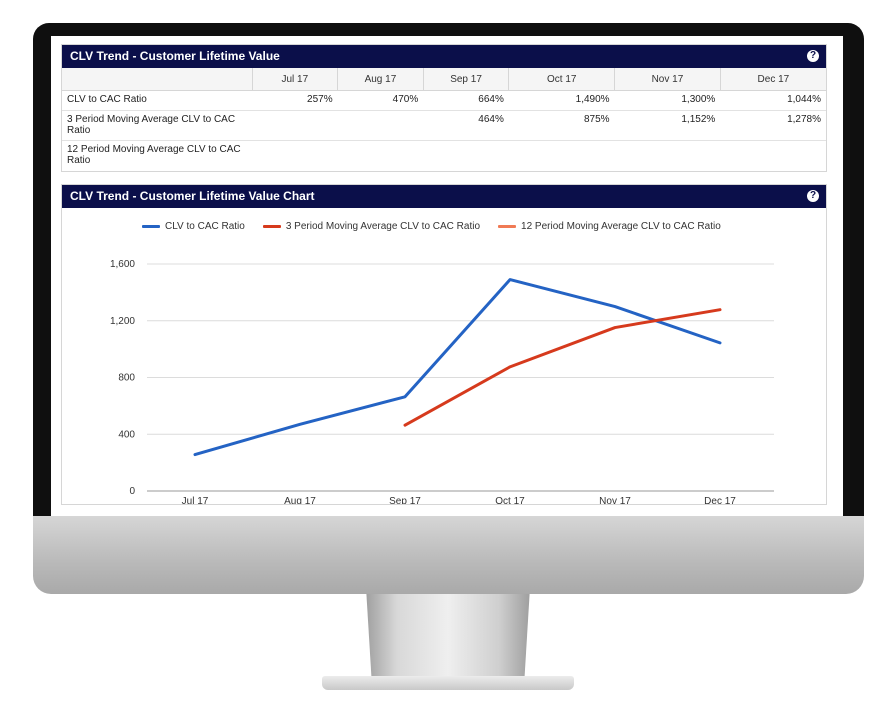 This screenshot has width=890, height=716. I want to click on table-cell: 257%, so click(295, 100).